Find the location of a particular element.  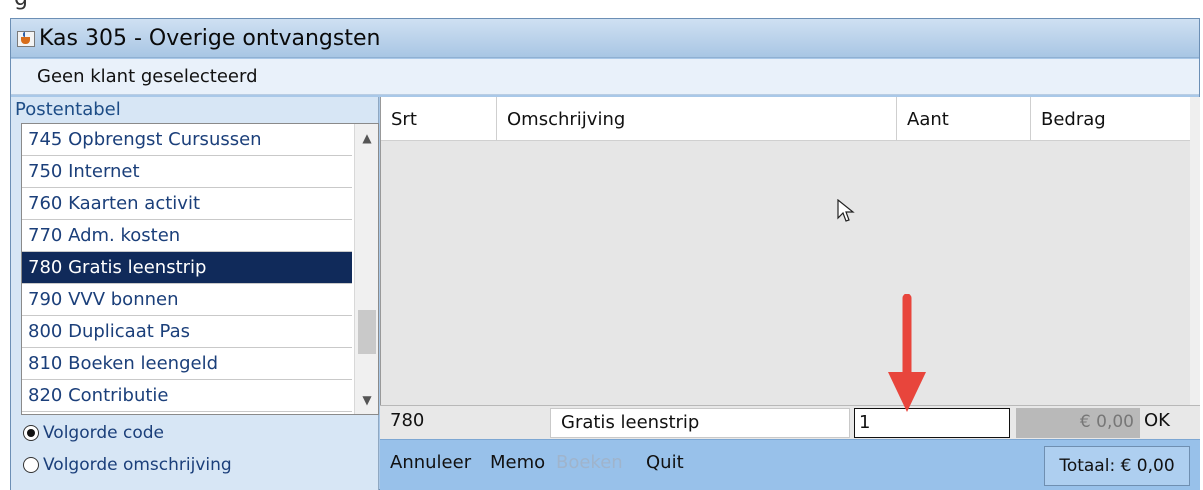

sort-by-code-label: Volgorde code is located at coordinates (103, 433).